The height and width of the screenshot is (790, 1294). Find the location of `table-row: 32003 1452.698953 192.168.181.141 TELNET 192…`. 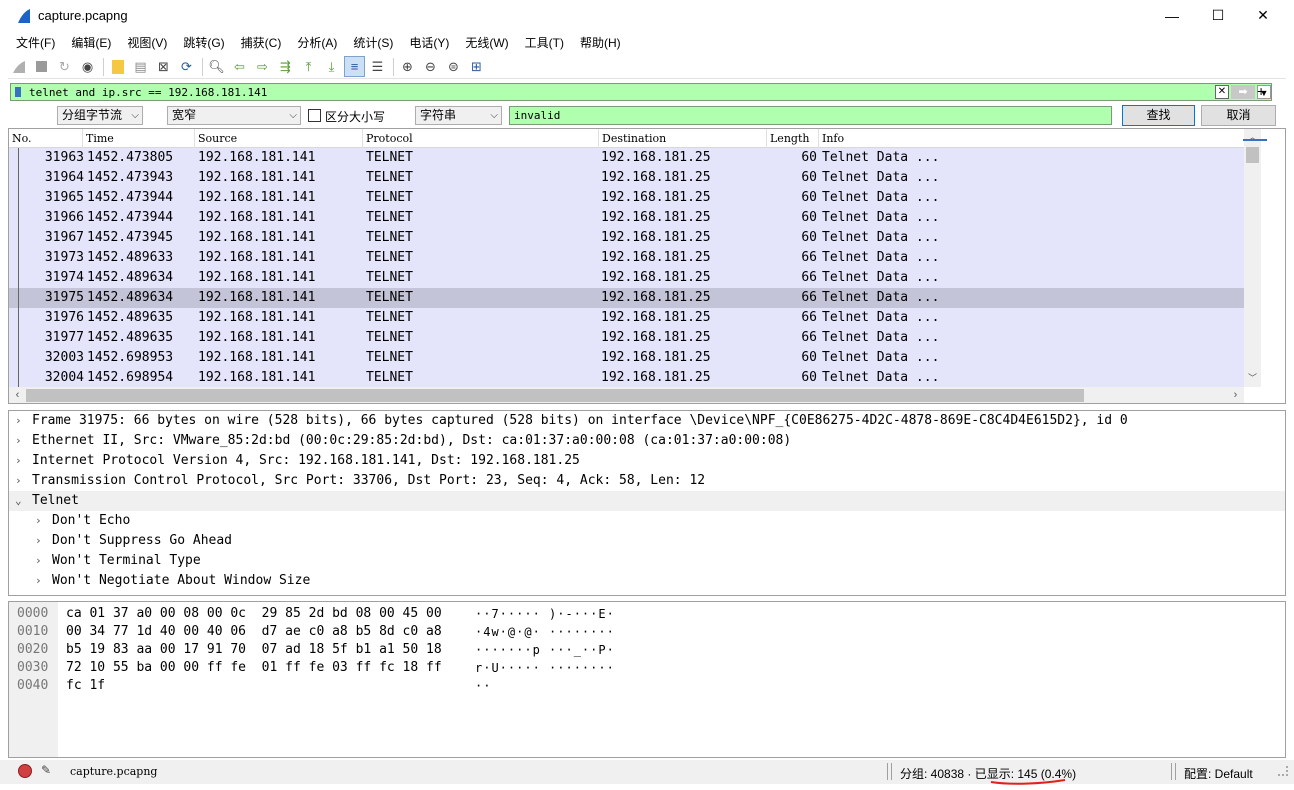

table-row: 32003 1452.698953 192.168.181.141 TELNET 192… is located at coordinates (626, 358).